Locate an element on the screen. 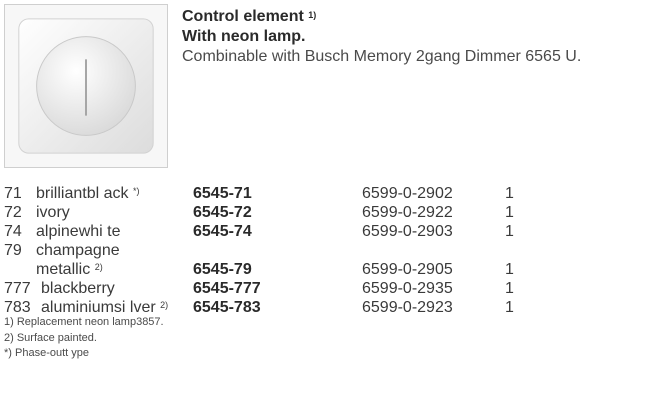  order-number: 6599-0-2905 is located at coordinates (407, 269).